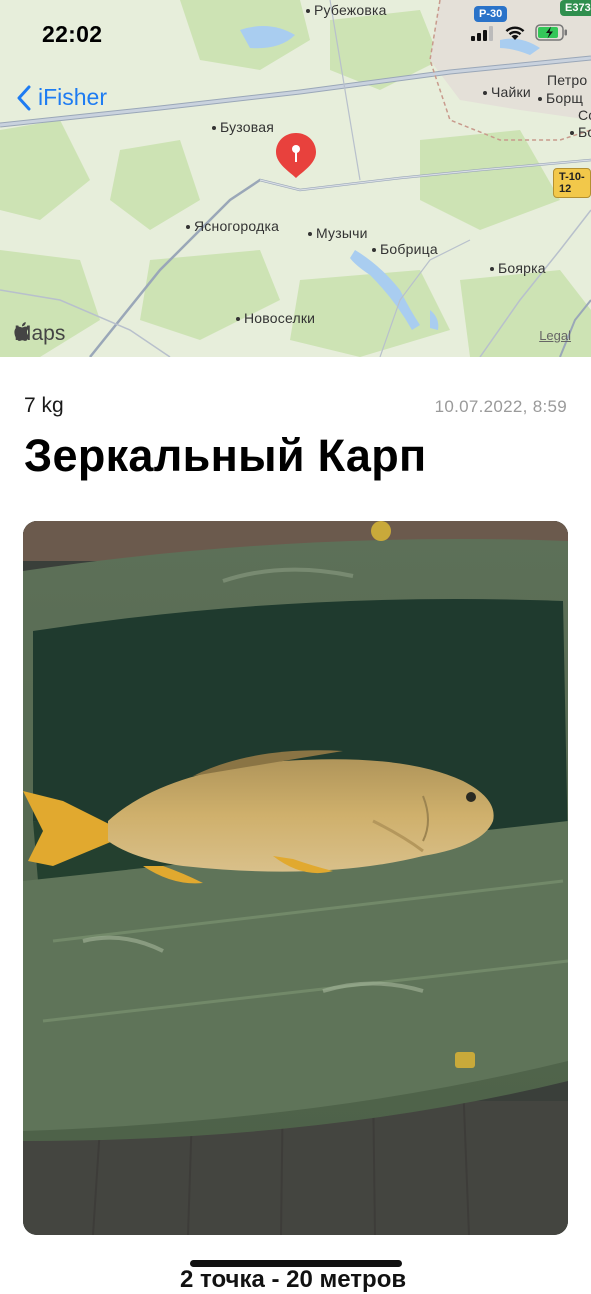  Describe the element at coordinates (500, 406) in the screenshot. I see `catch-datetime: 10.07.2022, 8:59` at that location.